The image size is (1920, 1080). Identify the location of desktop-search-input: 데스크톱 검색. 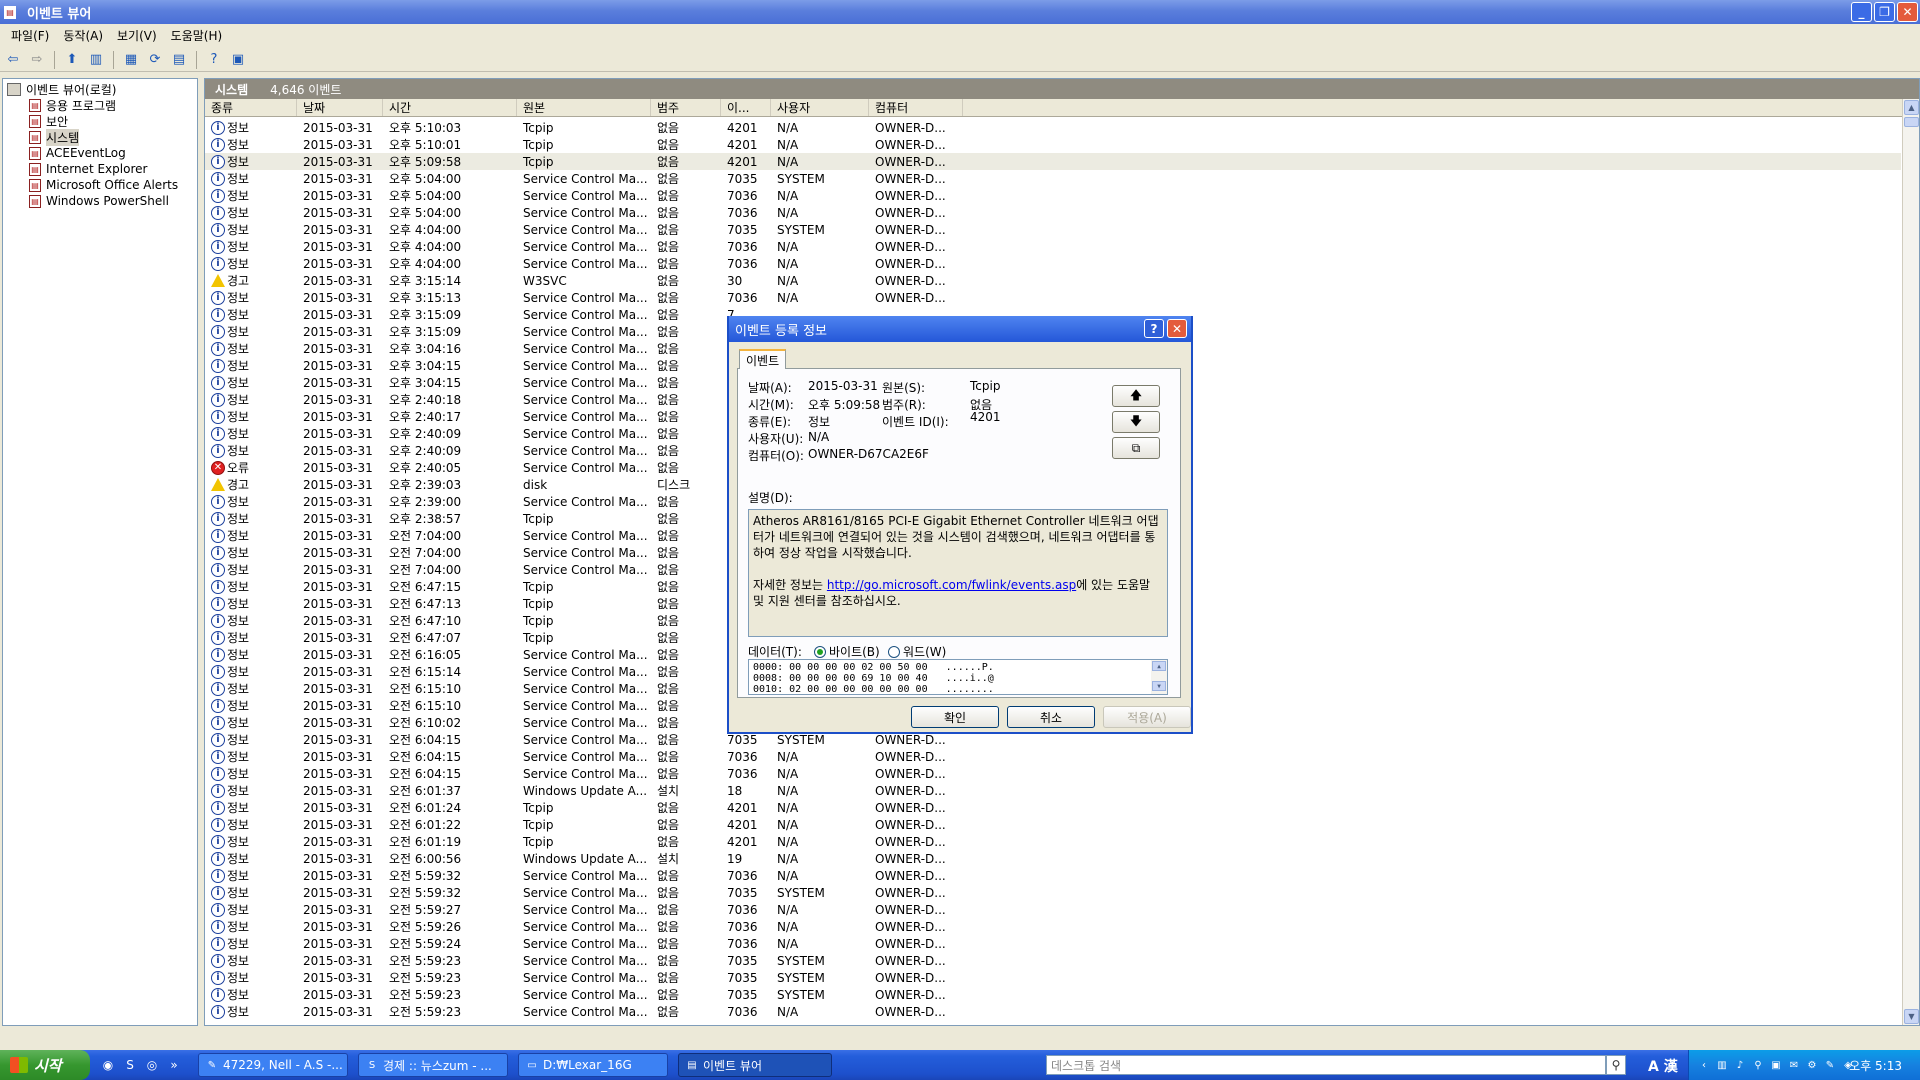
(1326, 1065).